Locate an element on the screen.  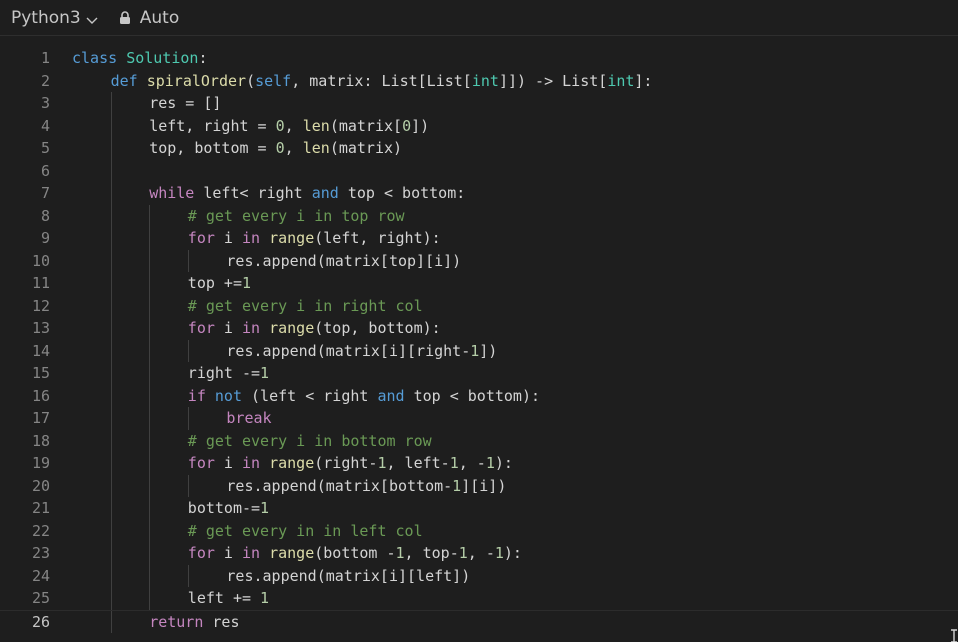
code-token: 0 is located at coordinates (280, 125).